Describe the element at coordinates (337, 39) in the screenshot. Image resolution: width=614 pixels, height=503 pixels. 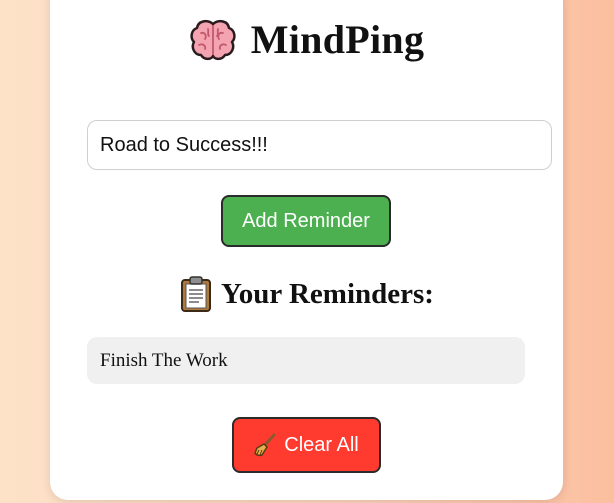
I see `app-title: MindPing` at that location.